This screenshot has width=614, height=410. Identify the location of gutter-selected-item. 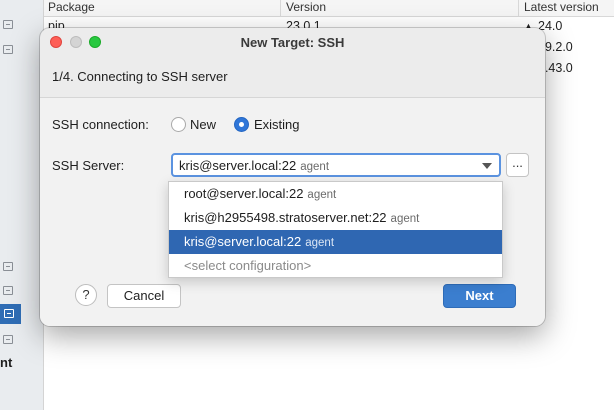
(10, 314).